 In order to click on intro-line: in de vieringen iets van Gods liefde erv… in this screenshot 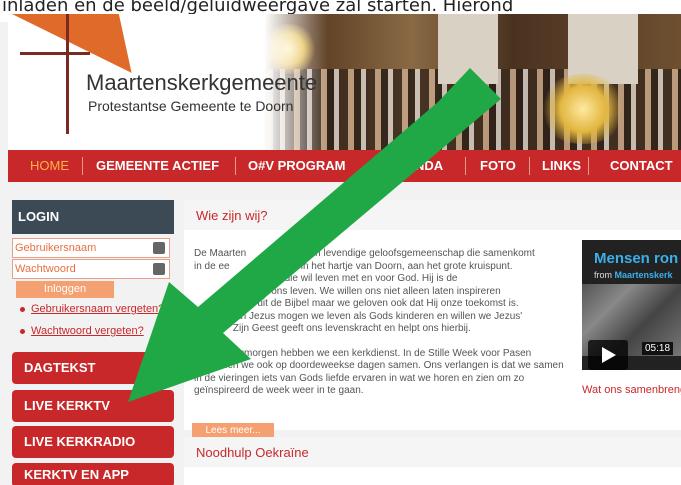, I will do `click(359, 378)`.